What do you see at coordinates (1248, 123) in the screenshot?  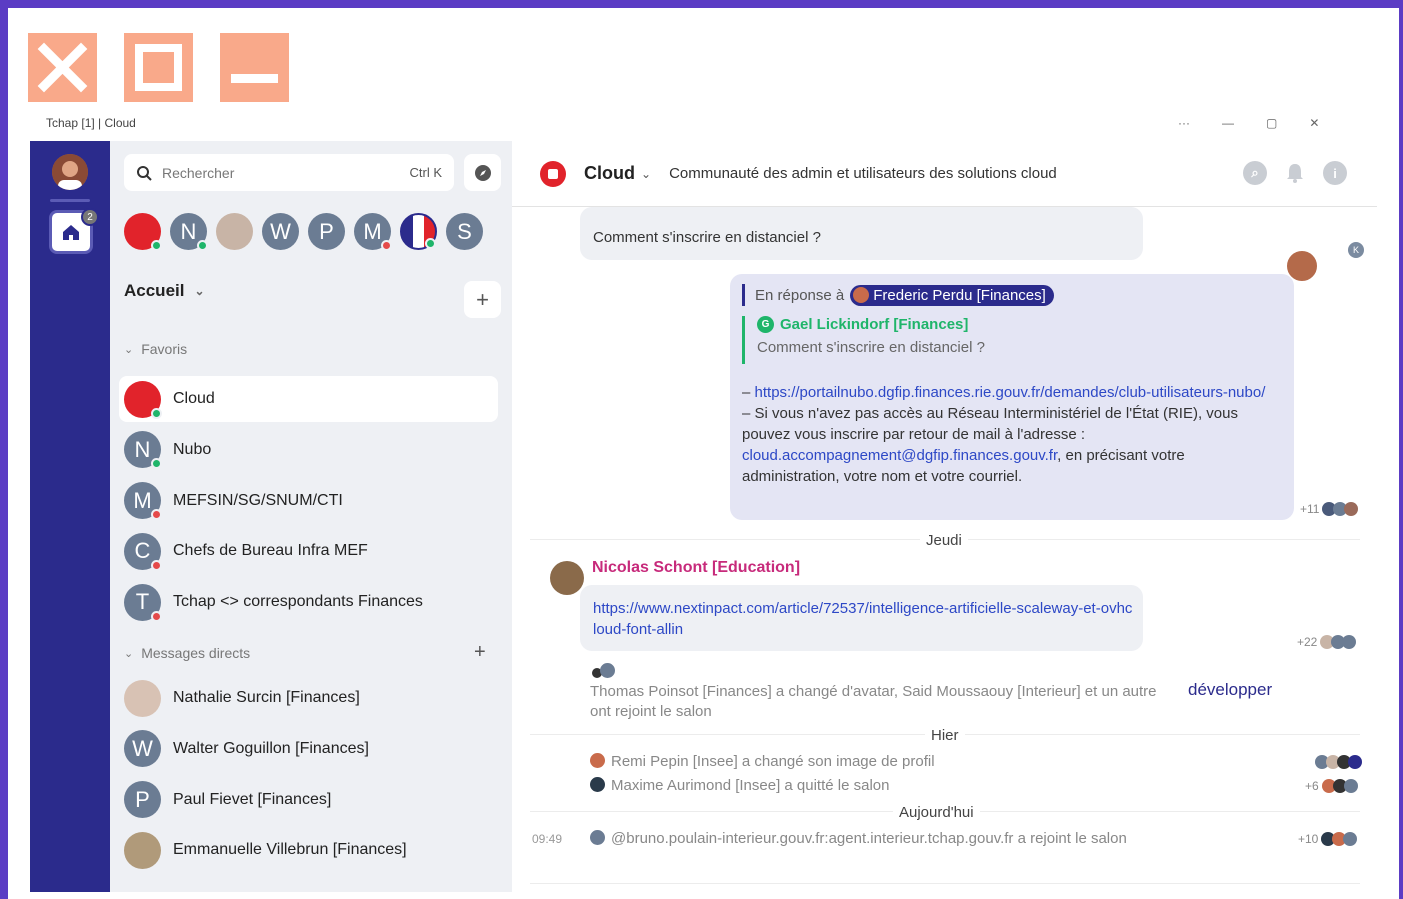 I see `app-window-controls: ··· — ▢ ✕` at bounding box center [1248, 123].